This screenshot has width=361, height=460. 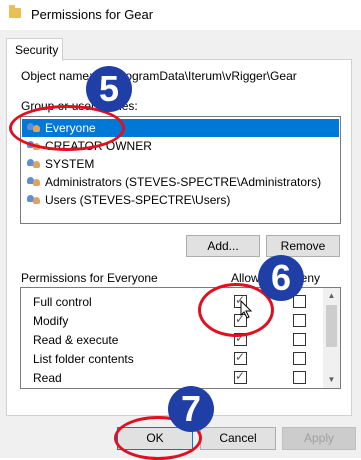 I want to click on remove-button: Remove, so click(x=303, y=246).